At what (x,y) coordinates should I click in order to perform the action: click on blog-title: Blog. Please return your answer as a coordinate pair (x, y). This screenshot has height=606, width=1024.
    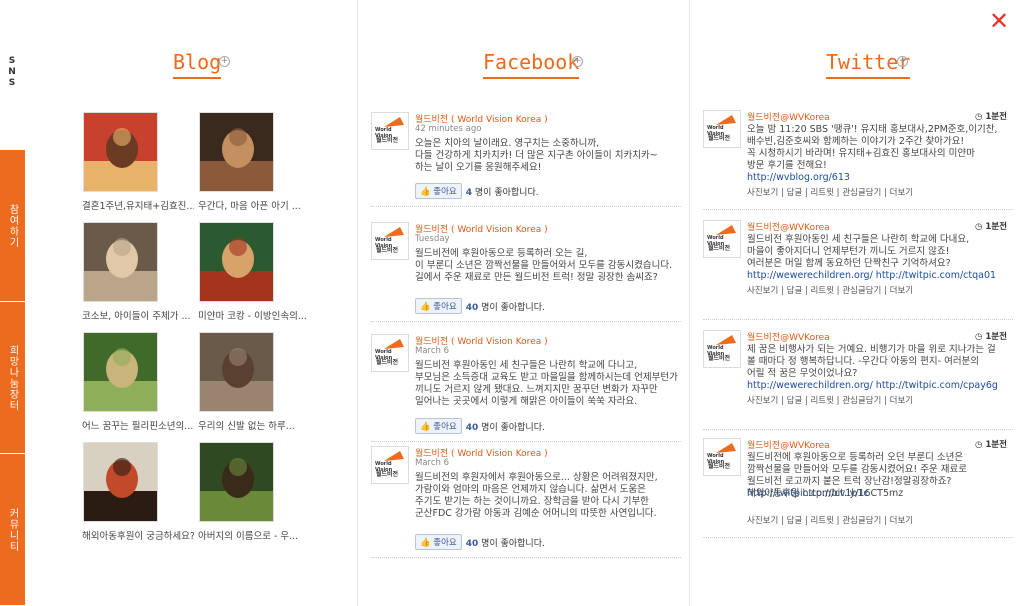
    Looking at the image, I should click on (197, 64).